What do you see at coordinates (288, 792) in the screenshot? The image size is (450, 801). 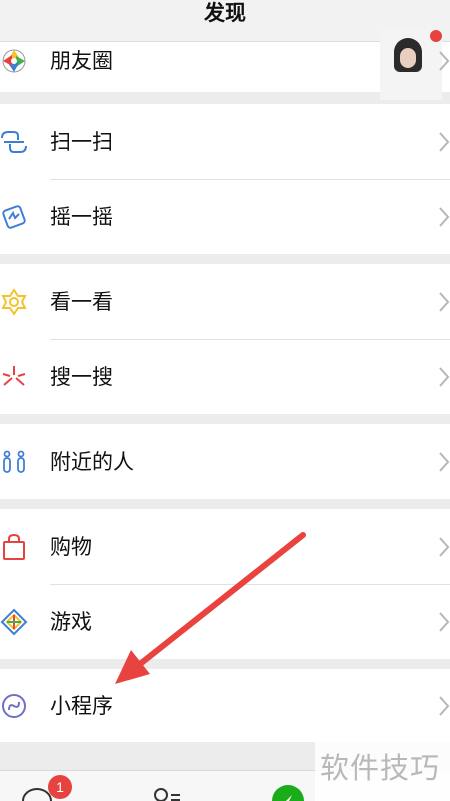 I see `discover-compass-icon` at bounding box center [288, 792].